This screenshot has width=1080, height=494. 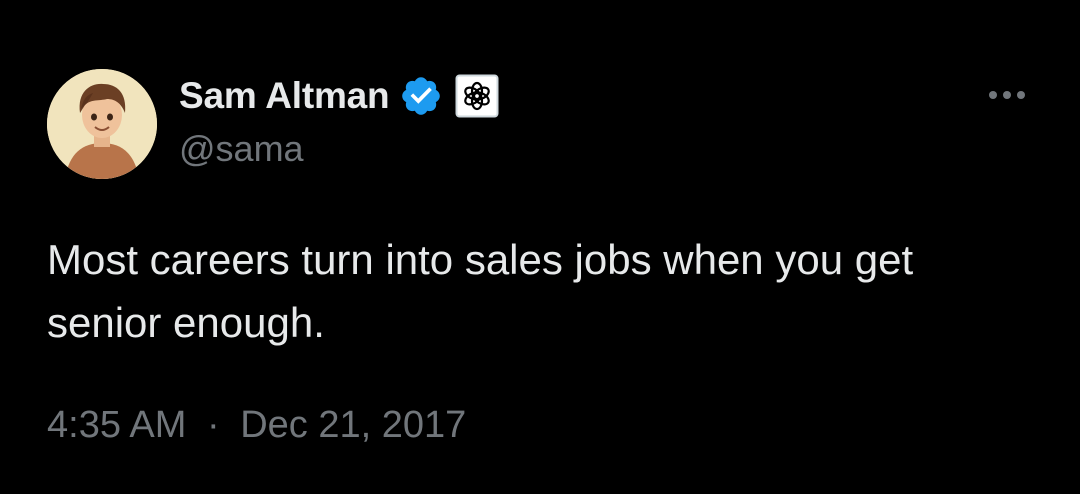 What do you see at coordinates (116, 425) in the screenshot?
I see `tweet-time: 4:35 AM` at bounding box center [116, 425].